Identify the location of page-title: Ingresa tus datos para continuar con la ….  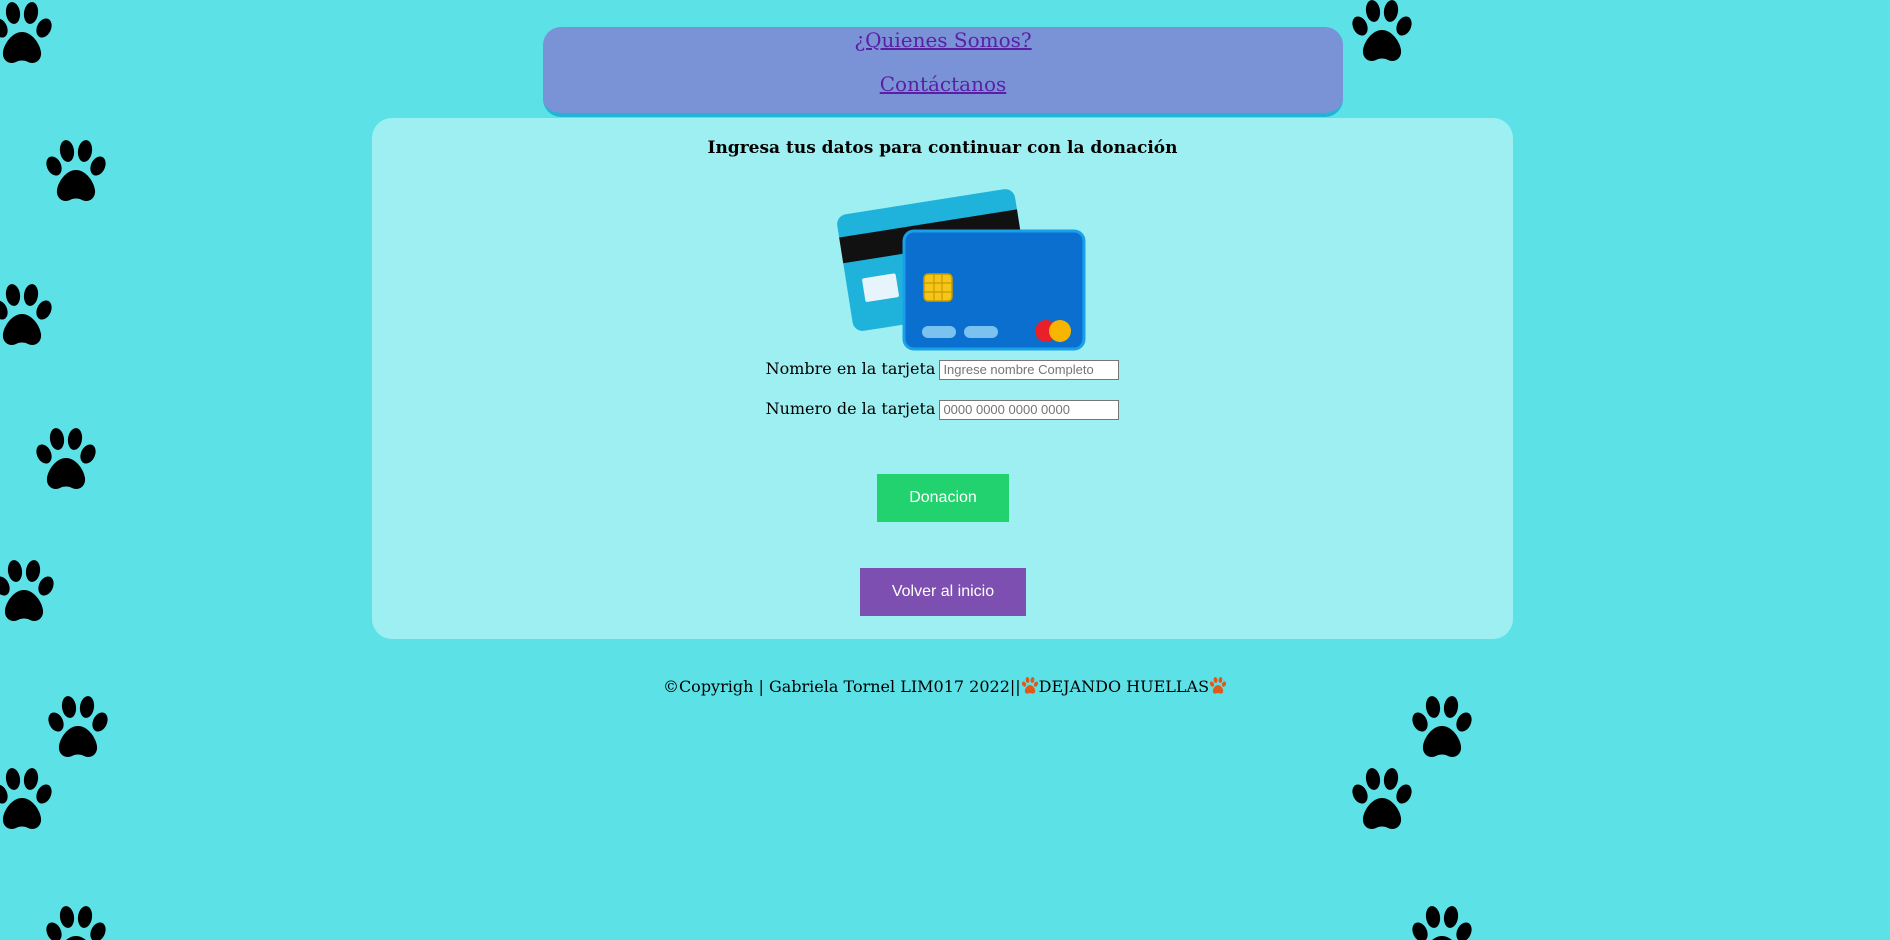
(942, 148).